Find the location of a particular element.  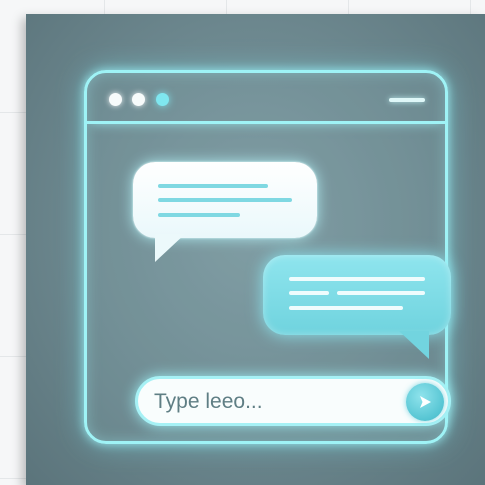

message-input is located at coordinates (274, 402).